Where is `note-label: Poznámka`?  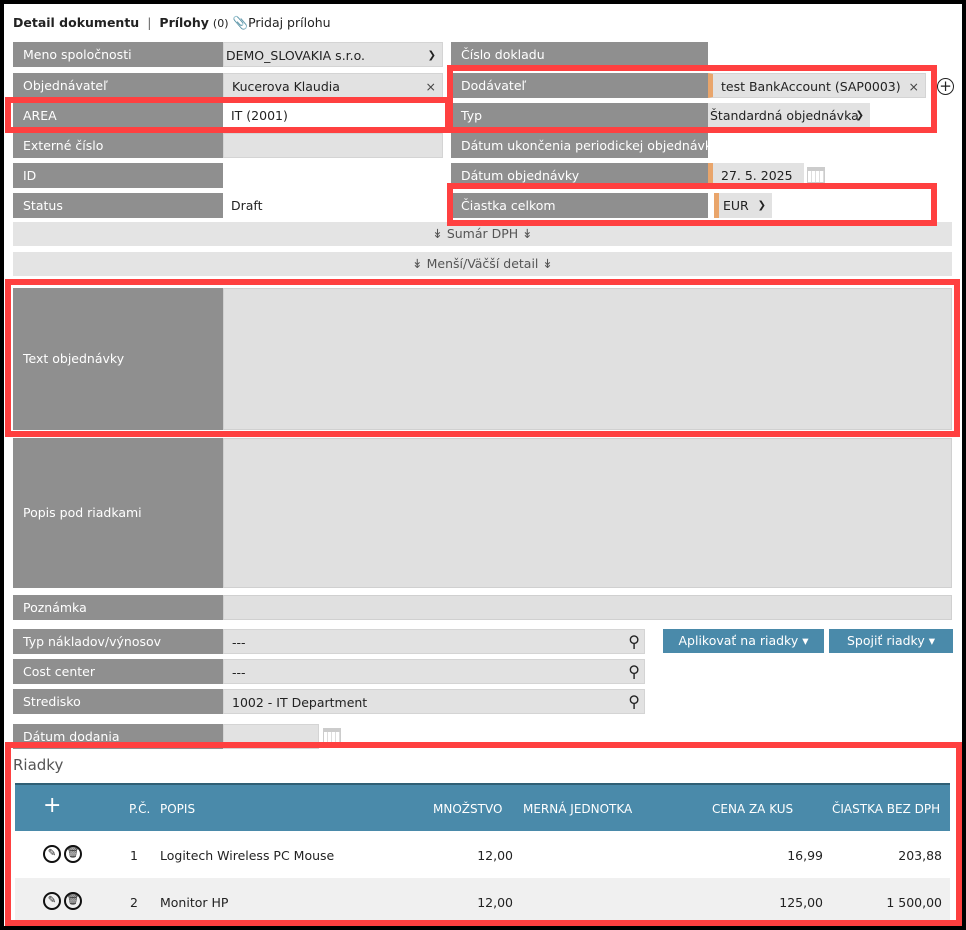
note-label: Poznámka is located at coordinates (118, 607).